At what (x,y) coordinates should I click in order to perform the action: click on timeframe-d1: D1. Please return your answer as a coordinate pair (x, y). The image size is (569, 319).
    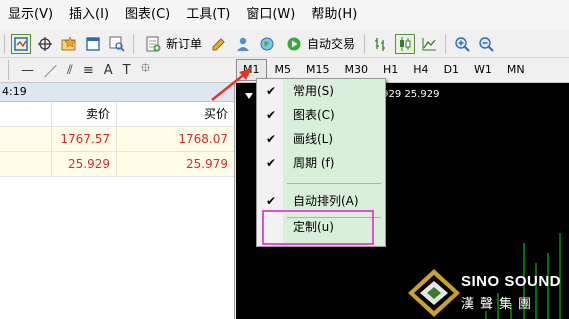
    Looking at the image, I should click on (451, 70).